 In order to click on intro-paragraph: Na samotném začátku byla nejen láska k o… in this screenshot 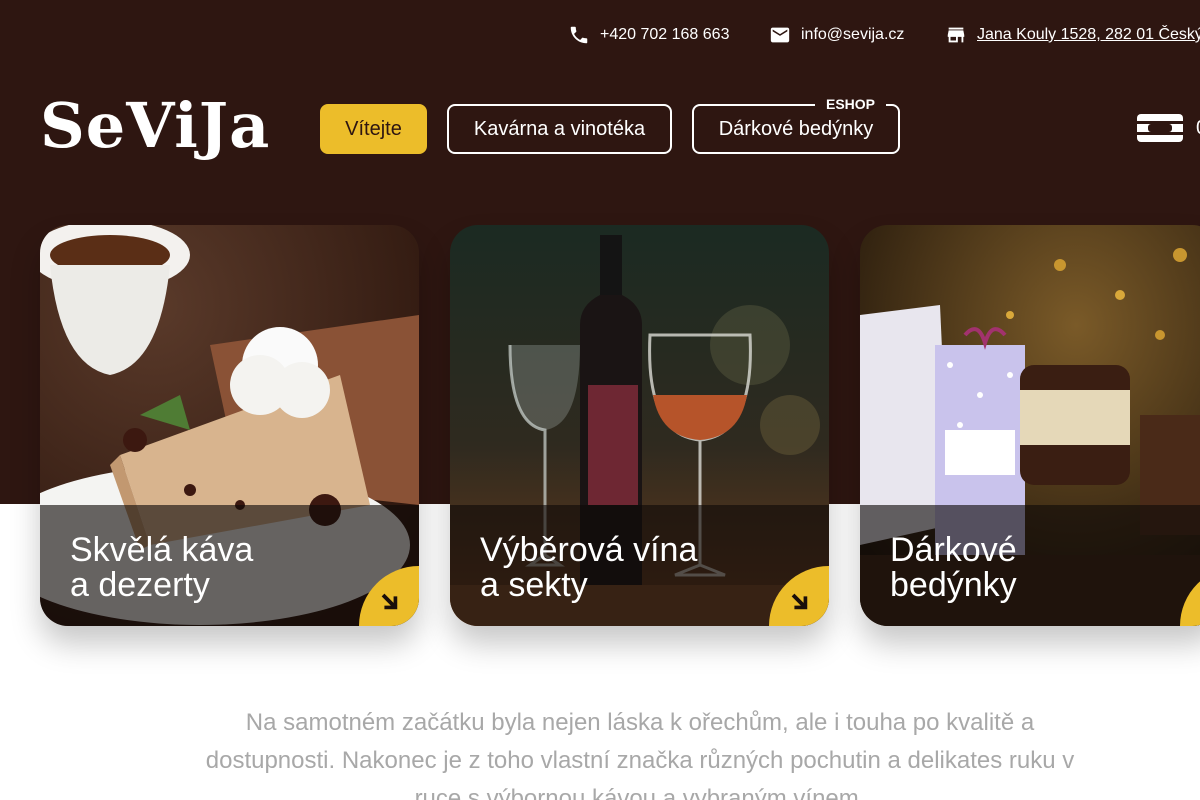, I will do `click(640, 754)`.